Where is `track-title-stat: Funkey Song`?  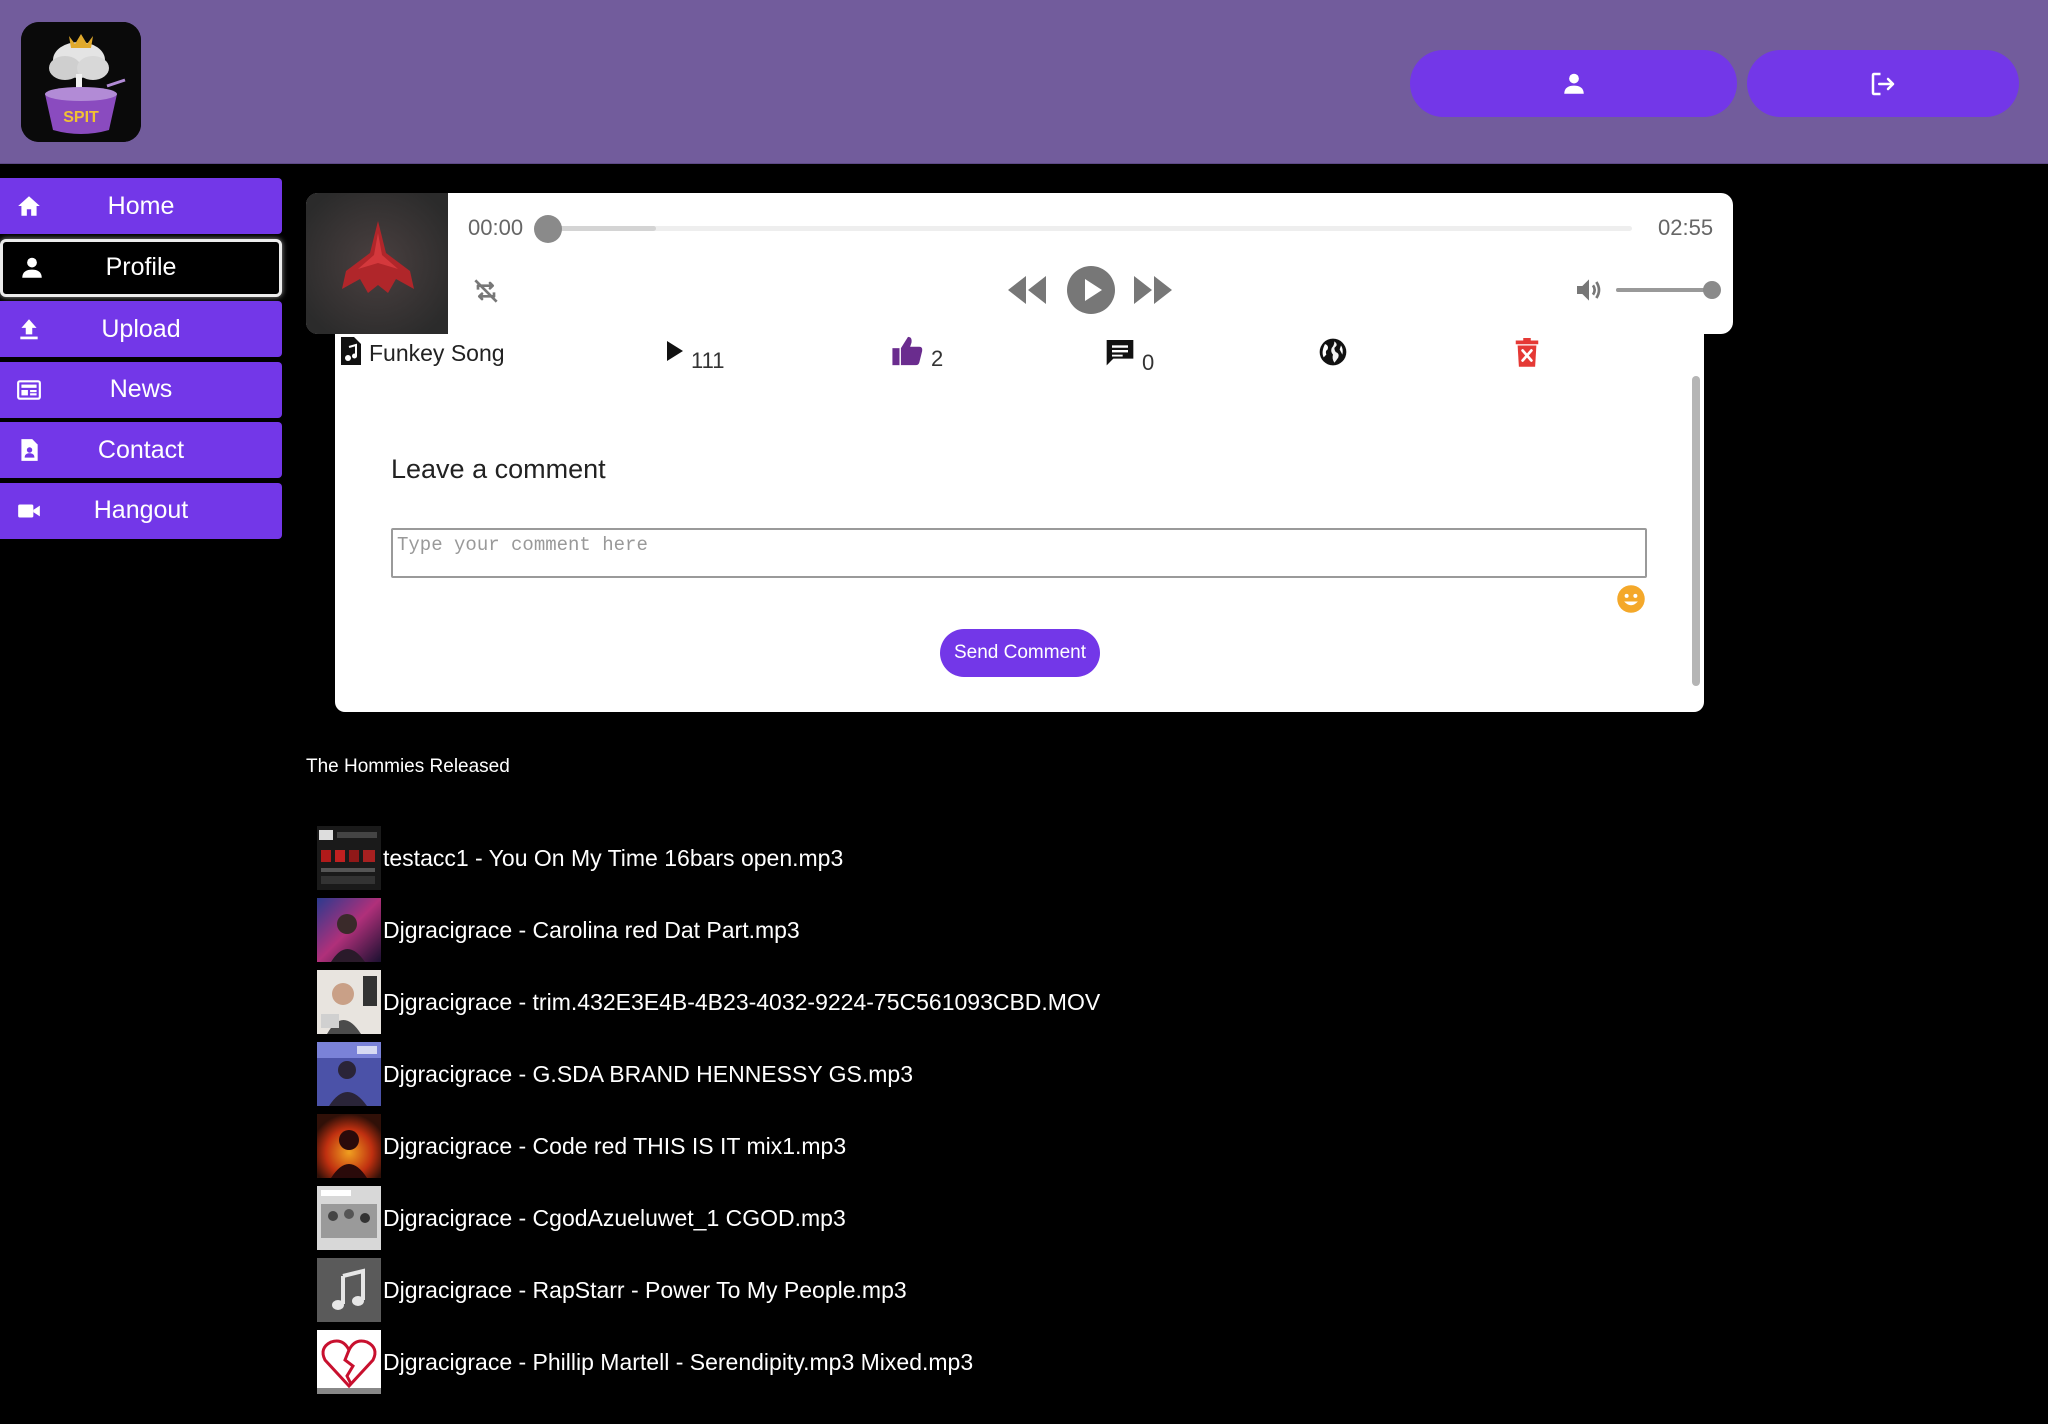
track-title-stat: Funkey Song is located at coordinates (422, 351).